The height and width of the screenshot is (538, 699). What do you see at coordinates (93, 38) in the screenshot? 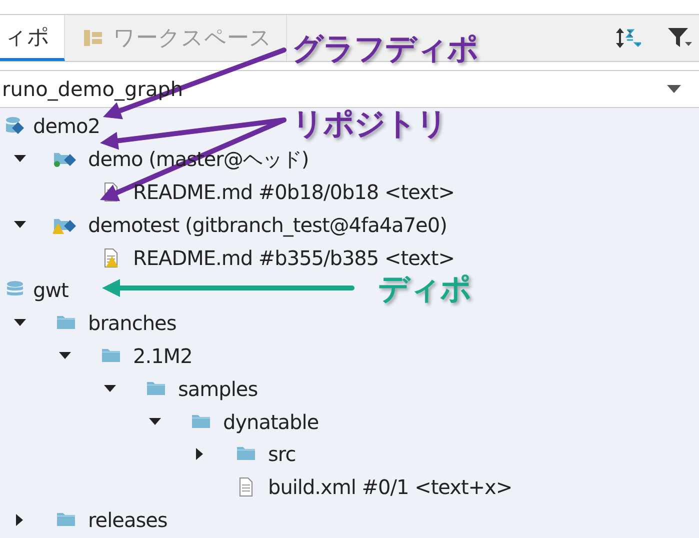
I see `folder-icon` at bounding box center [93, 38].